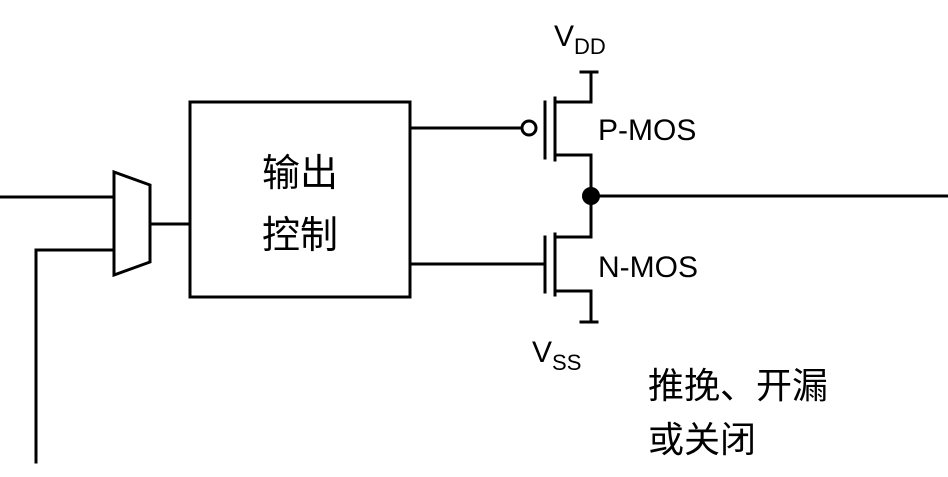  What do you see at coordinates (300, 235) in the screenshot?
I see `control-block-label-line2: 控制` at bounding box center [300, 235].